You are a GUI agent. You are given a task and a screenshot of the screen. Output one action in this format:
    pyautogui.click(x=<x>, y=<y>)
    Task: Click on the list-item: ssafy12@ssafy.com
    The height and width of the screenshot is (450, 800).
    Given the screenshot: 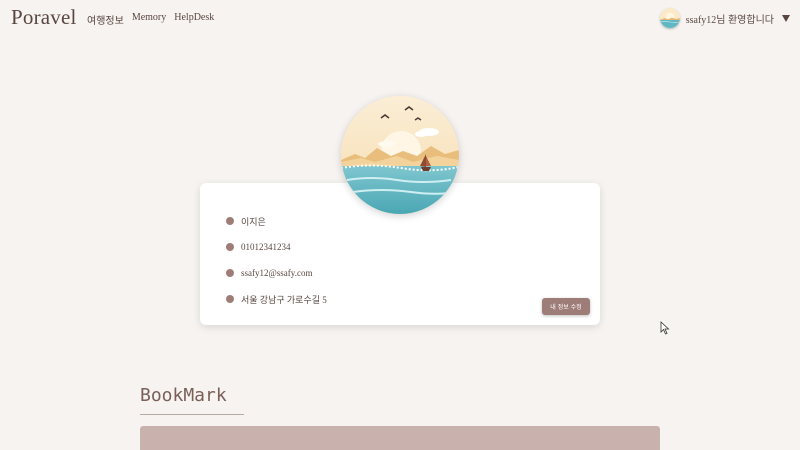 What is the action you would take?
    pyautogui.click(x=276, y=273)
    